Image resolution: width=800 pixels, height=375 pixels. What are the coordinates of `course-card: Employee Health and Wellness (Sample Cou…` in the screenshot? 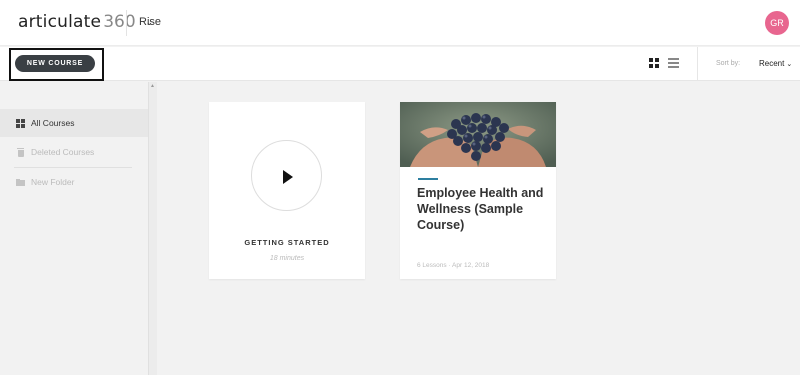 It's located at (478, 190).